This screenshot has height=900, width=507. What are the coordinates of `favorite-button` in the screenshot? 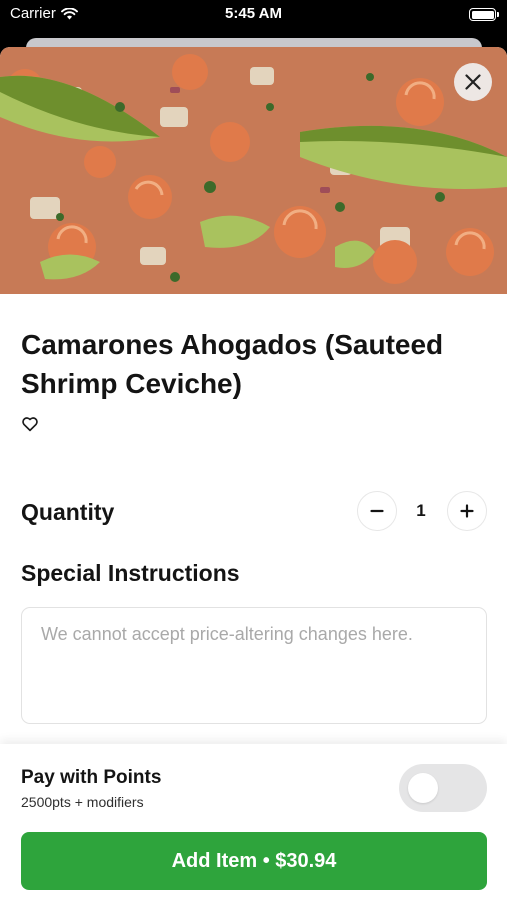 It's located at (30, 424).